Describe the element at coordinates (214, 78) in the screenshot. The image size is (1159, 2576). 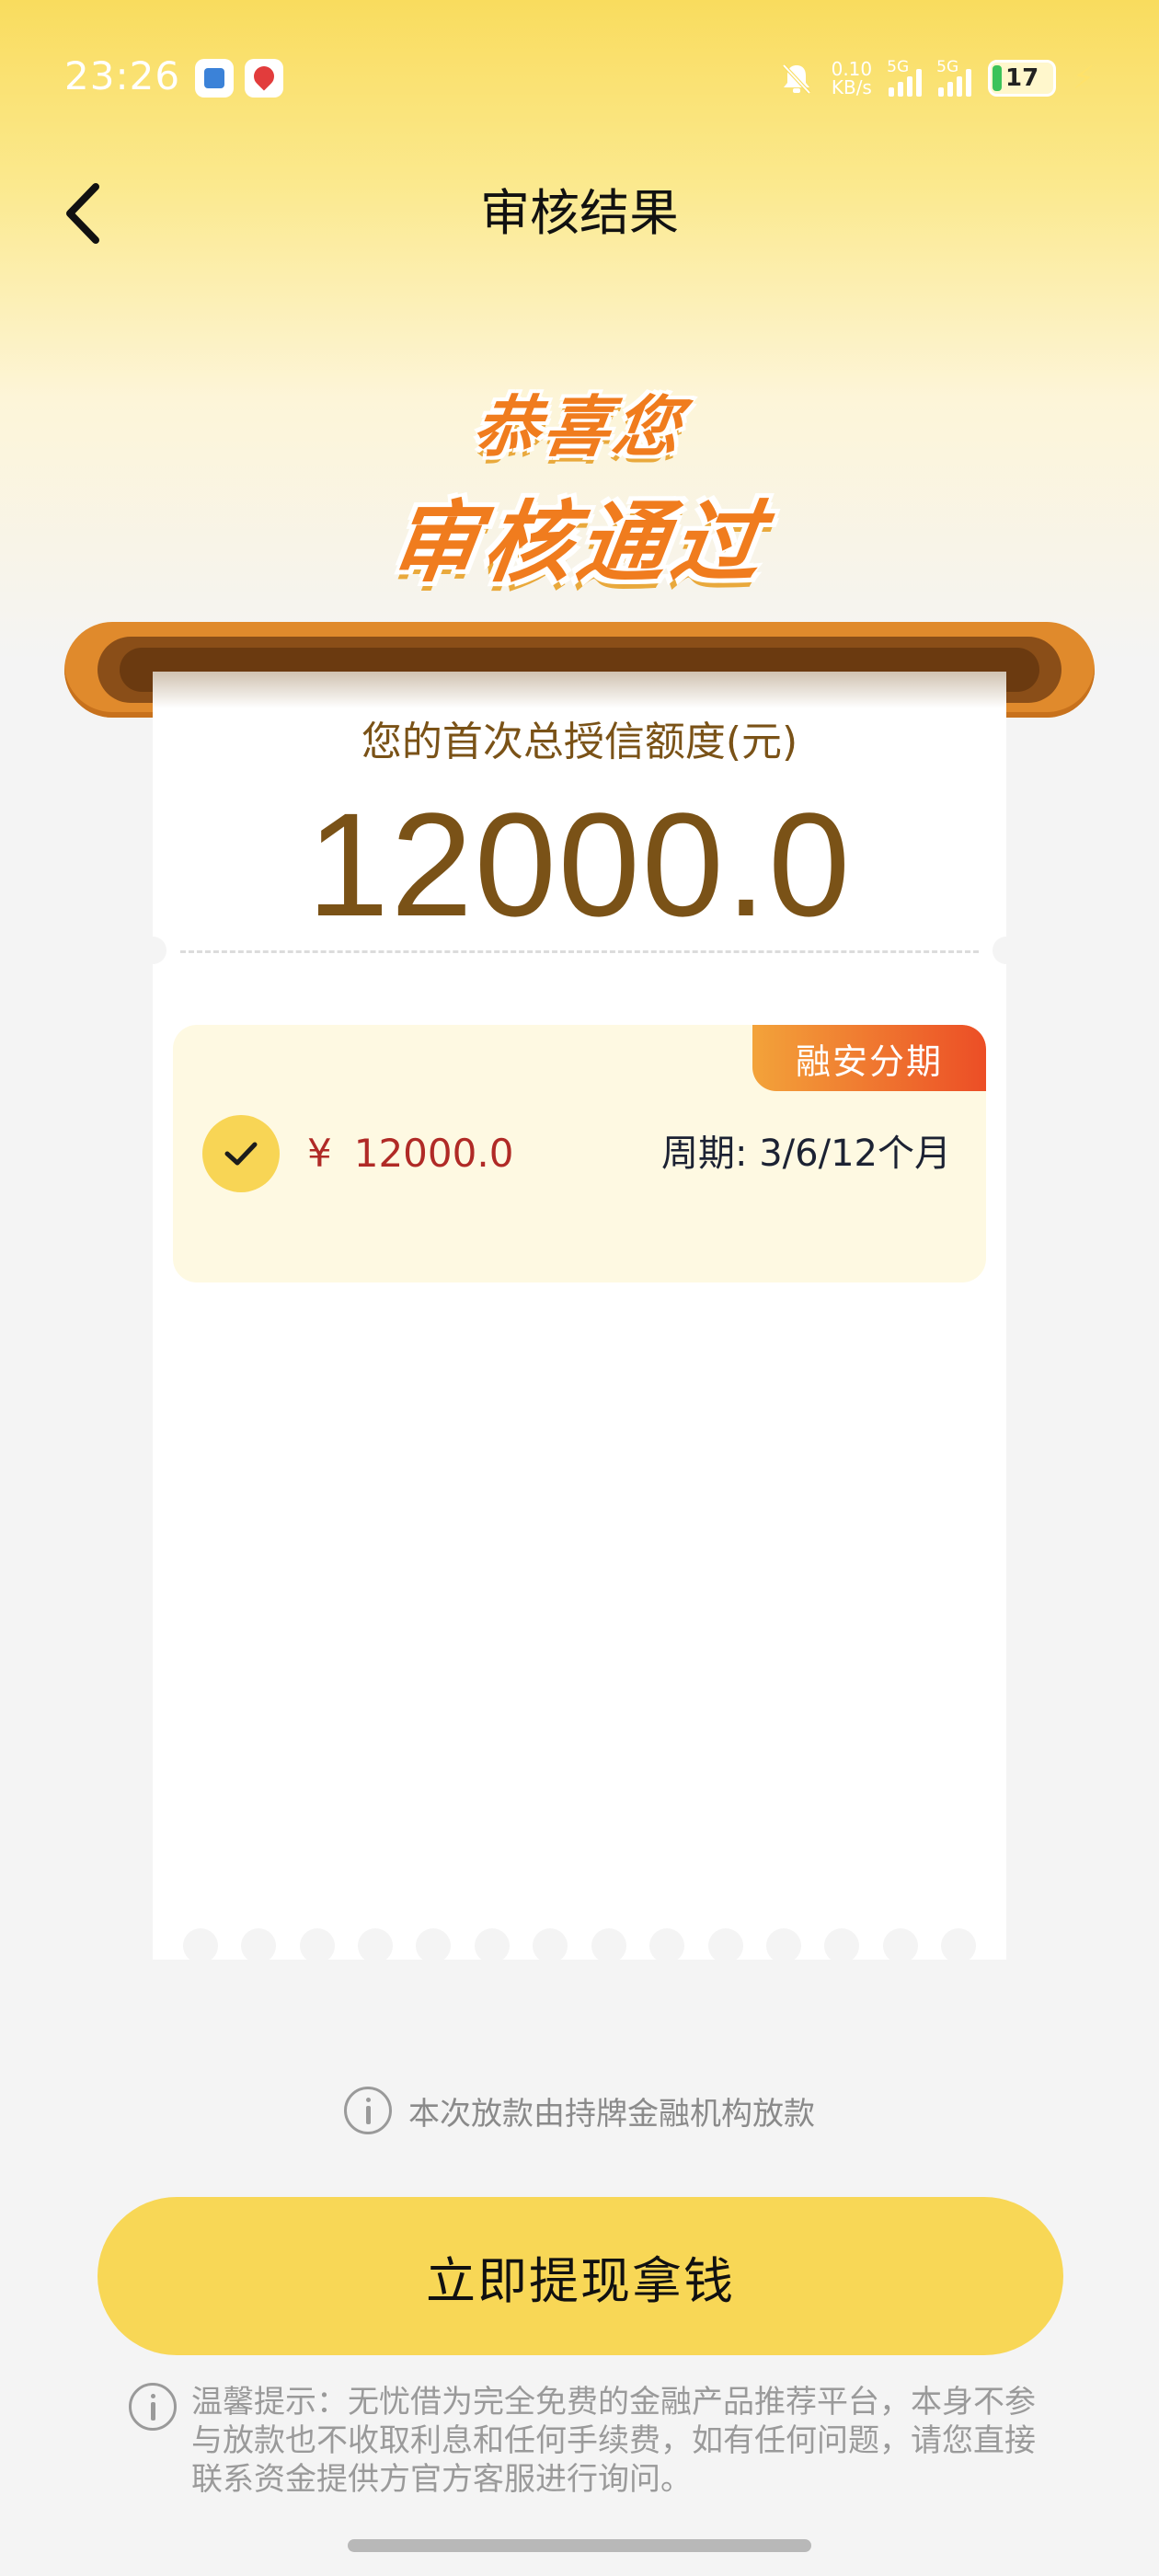
I see `notification-app-icon` at that location.